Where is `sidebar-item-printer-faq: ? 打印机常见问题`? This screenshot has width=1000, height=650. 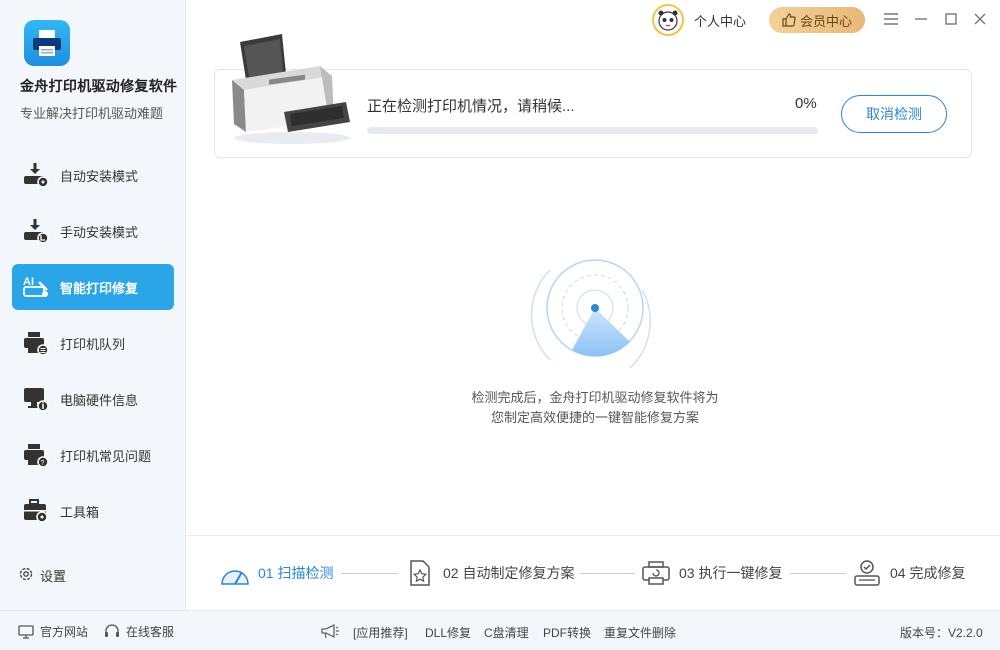
sidebar-item-printer-faq: ? 打印机常见问题 is located at coordinates (93, 455).